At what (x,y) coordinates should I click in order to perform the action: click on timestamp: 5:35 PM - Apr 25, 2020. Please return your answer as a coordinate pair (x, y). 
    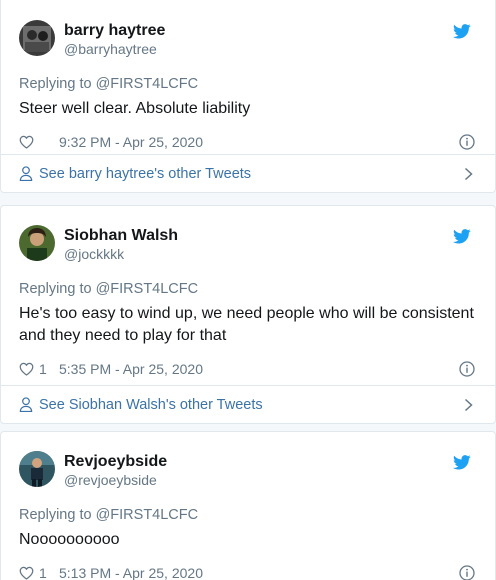
    Looking at the image, I should click on (131, 369).